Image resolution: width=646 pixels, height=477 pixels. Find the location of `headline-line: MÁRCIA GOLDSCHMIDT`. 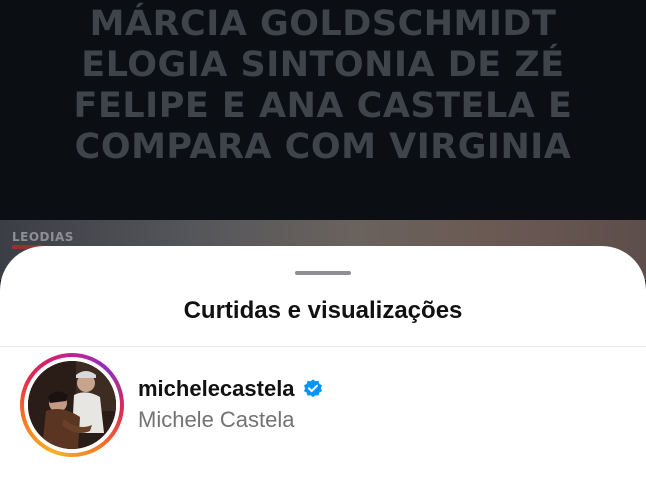

headline-line: MÁRCIA GOLDSCHMIDT is located at coordinates (323, 24).